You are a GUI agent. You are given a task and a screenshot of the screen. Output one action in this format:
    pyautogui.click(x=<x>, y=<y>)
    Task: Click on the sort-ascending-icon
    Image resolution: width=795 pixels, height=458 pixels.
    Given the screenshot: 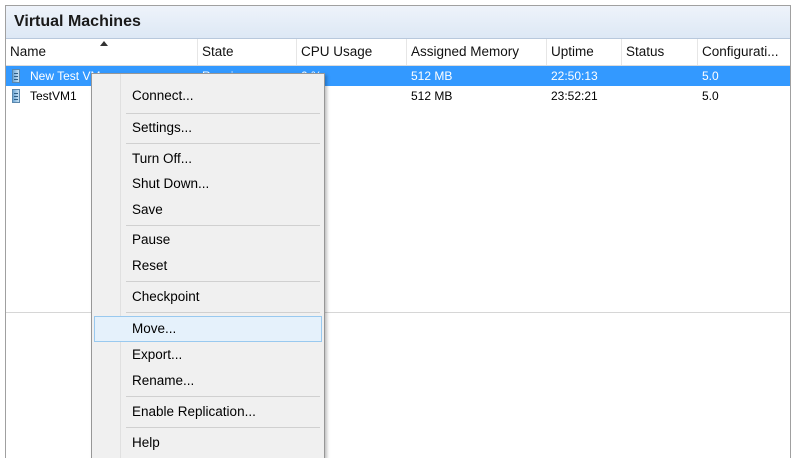 What is the action you would take?
    pyautogui.click(x=104, y=43)
    